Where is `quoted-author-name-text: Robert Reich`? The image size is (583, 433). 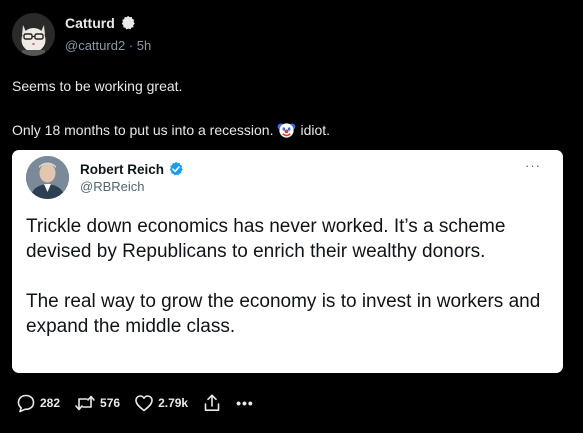
quoted-author-name-text: Robert Reich is located at coordinates (122, 169).